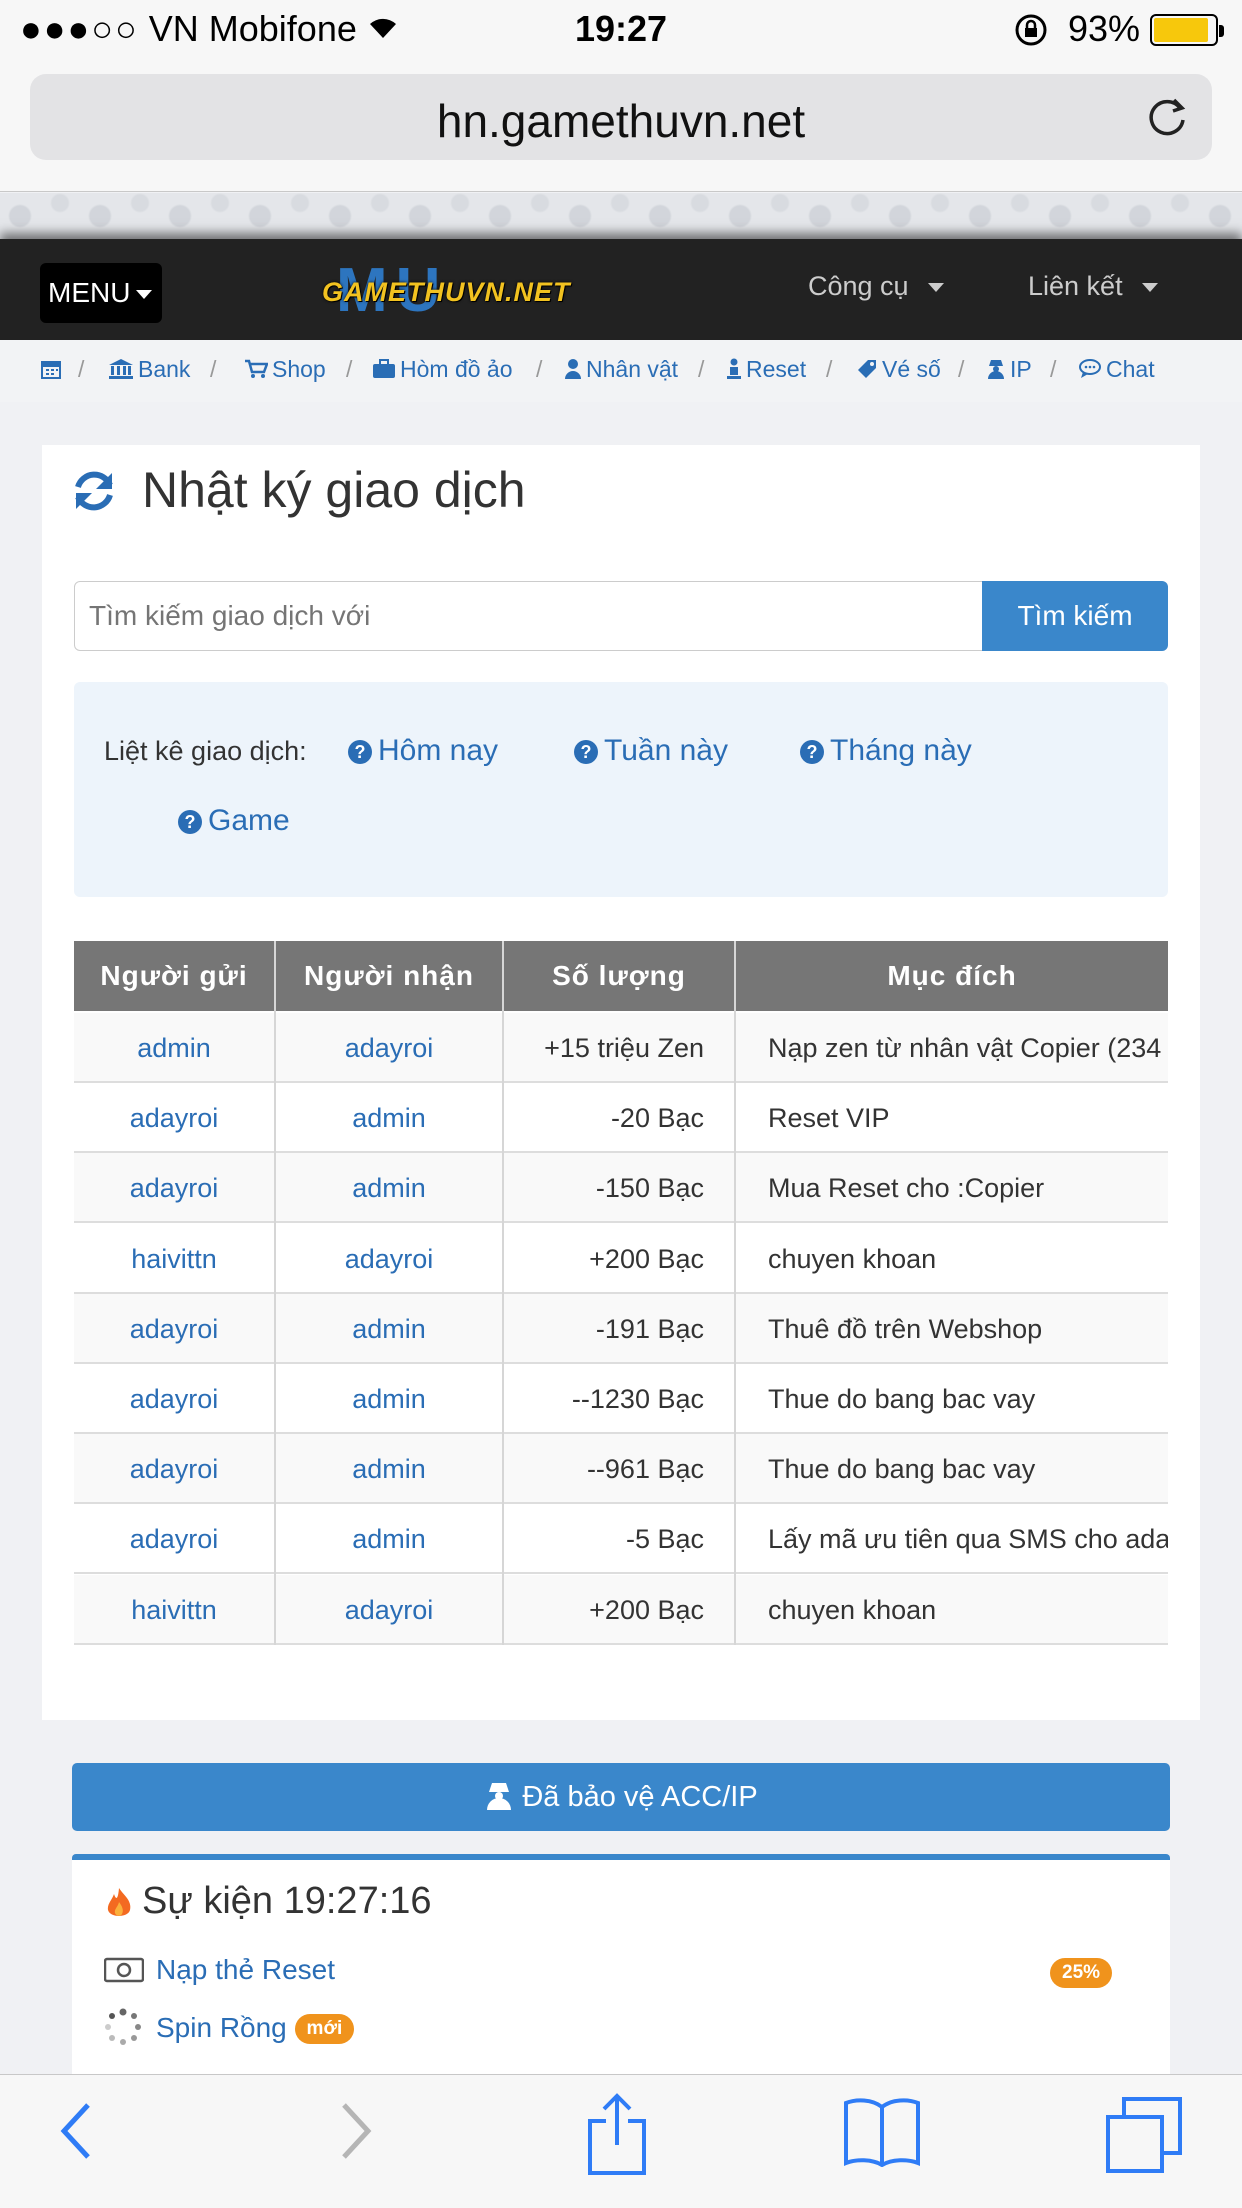 The image size is (1242, 2208). What do you see at coordinates (94, 491) in the screenshot?
I see `refresh-icon` at bounding box center [94, 491].